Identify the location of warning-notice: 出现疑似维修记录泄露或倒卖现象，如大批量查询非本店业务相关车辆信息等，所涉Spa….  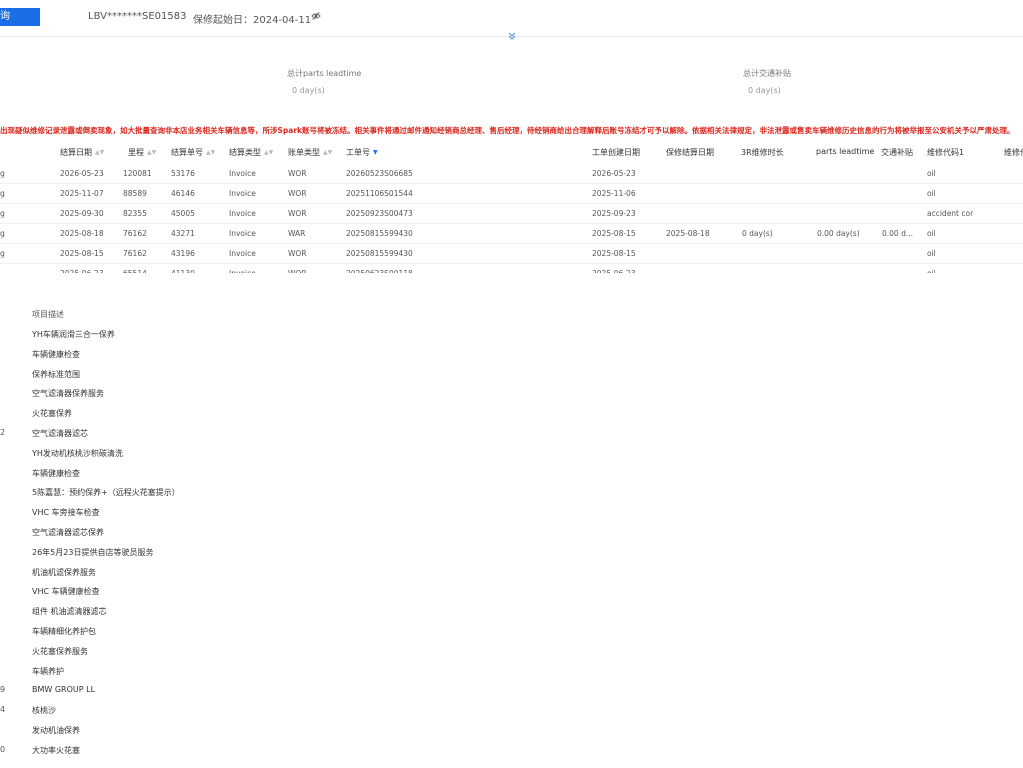
(507, 130).